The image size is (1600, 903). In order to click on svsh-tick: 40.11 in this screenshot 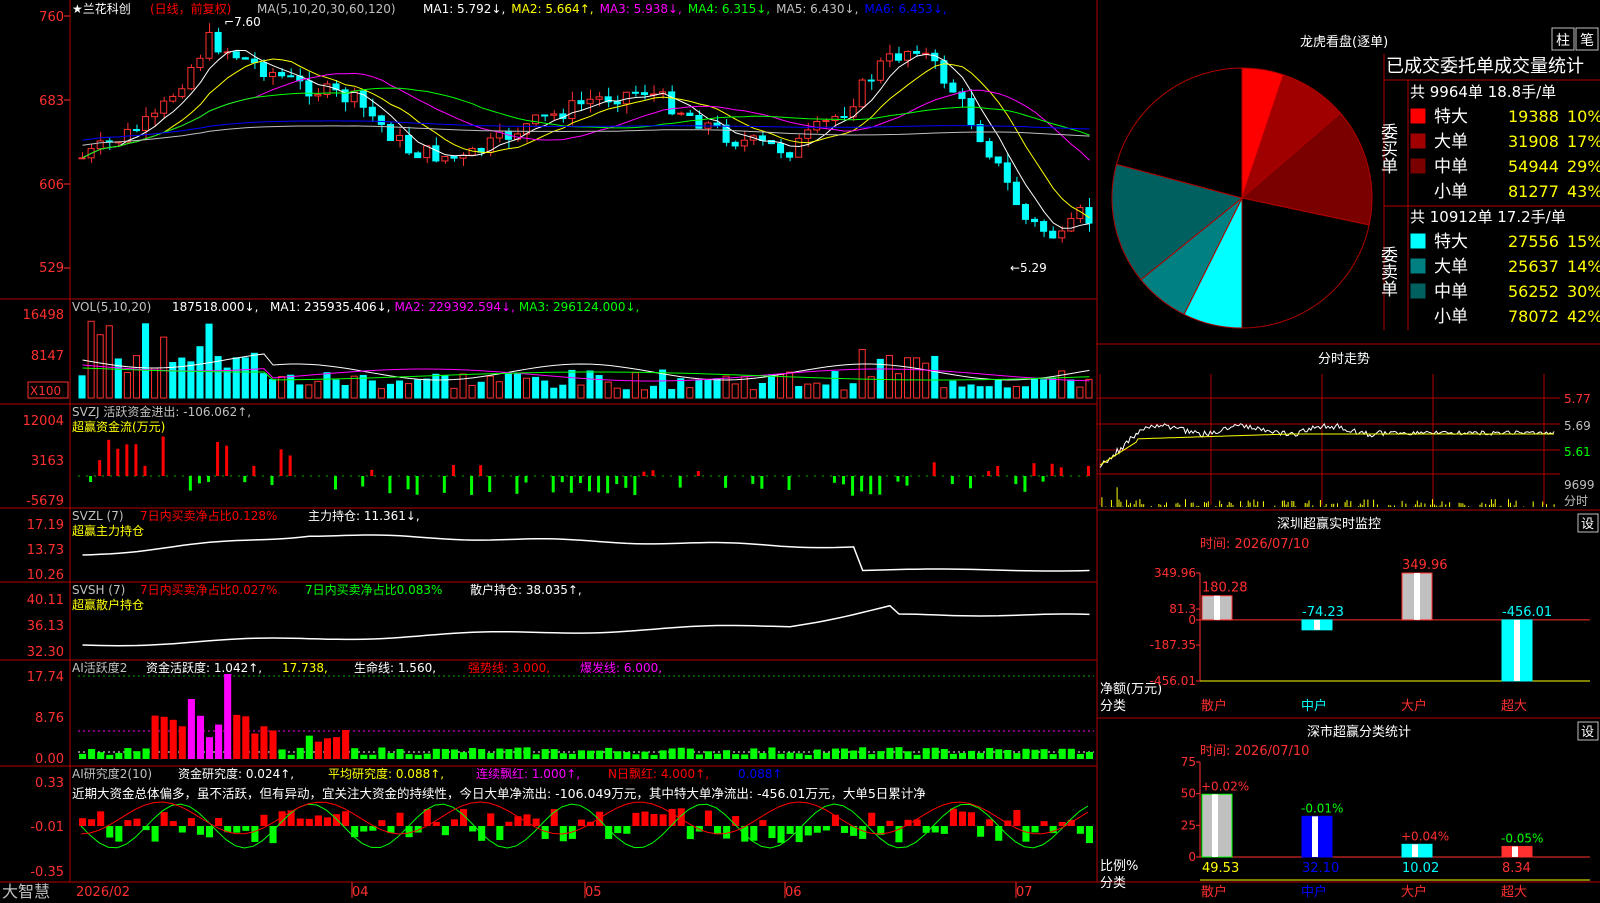, I will do `click(45, 600)`.